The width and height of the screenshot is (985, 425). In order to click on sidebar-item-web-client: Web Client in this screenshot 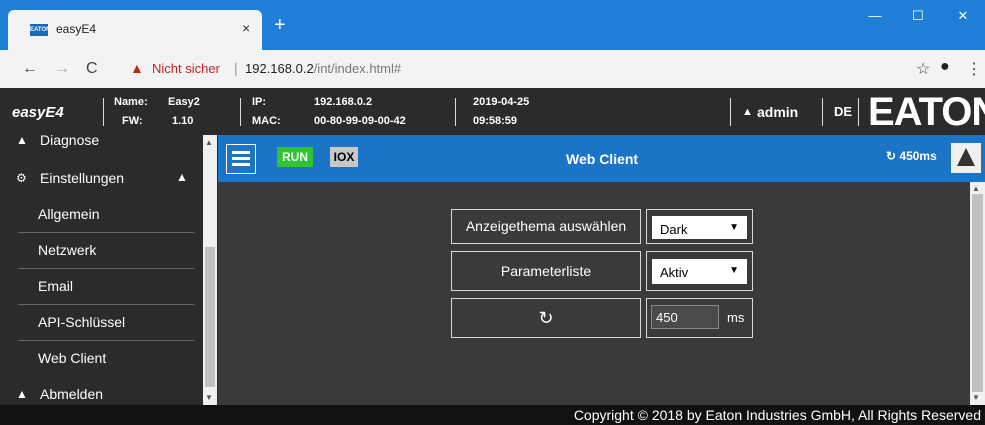, I will do `click(101, 359)`.